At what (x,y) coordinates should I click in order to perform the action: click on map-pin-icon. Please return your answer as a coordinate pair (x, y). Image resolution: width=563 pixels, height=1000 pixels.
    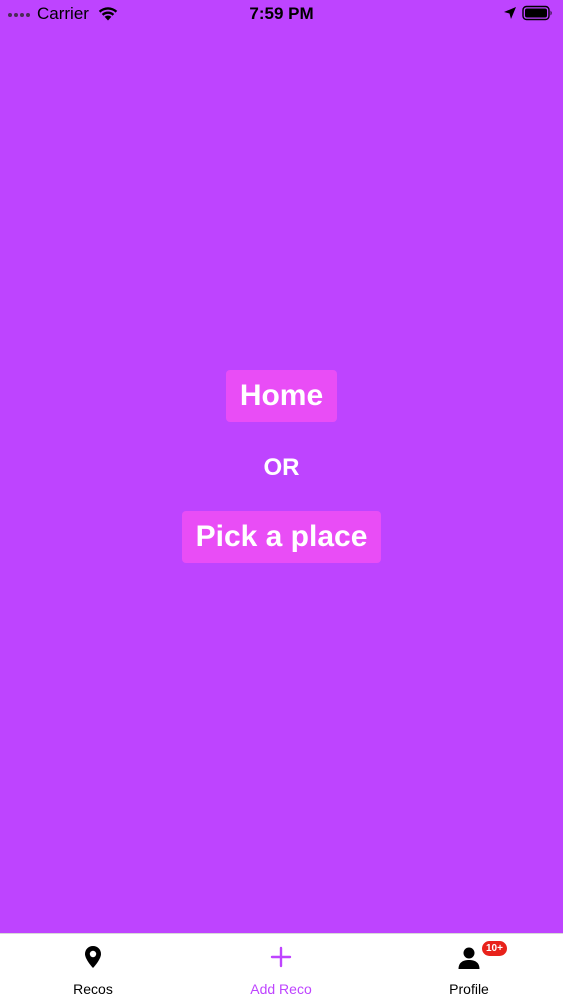
    Looking at the image, I should click on (93, 957).